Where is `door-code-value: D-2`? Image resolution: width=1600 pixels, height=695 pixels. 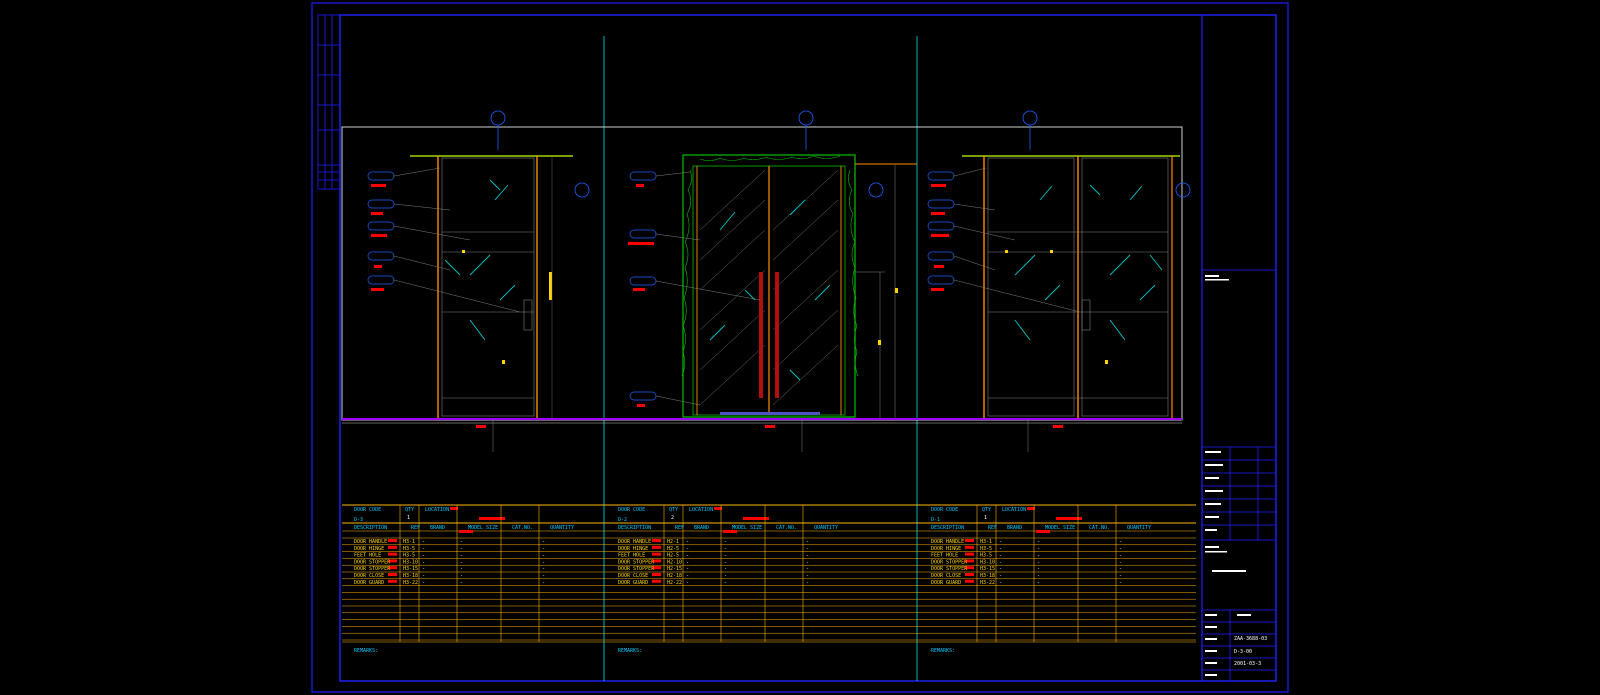 door-code-value: D-2 is located at coordinates (622, 520).